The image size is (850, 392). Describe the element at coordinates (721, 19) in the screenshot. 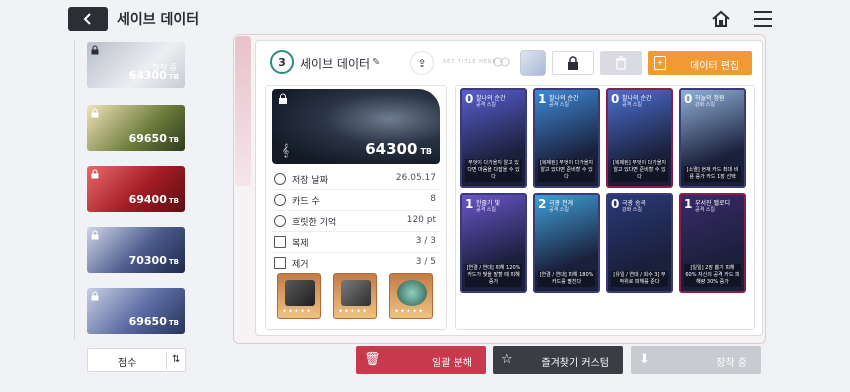

I see `home-icon` at that location.